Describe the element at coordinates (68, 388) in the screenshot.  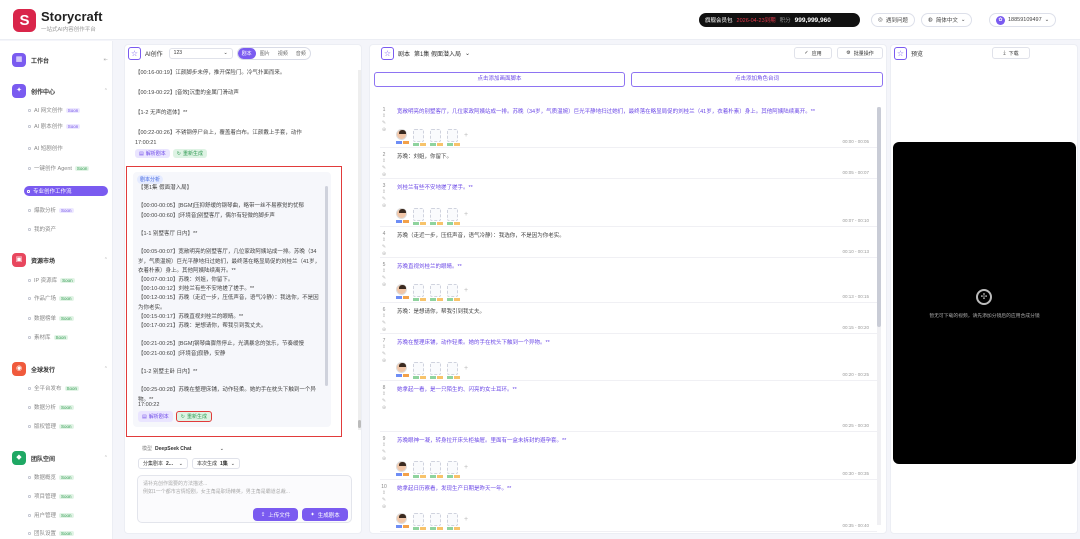
I see `sidebar-item-2-0: 全平台发布 Soon` at that location.